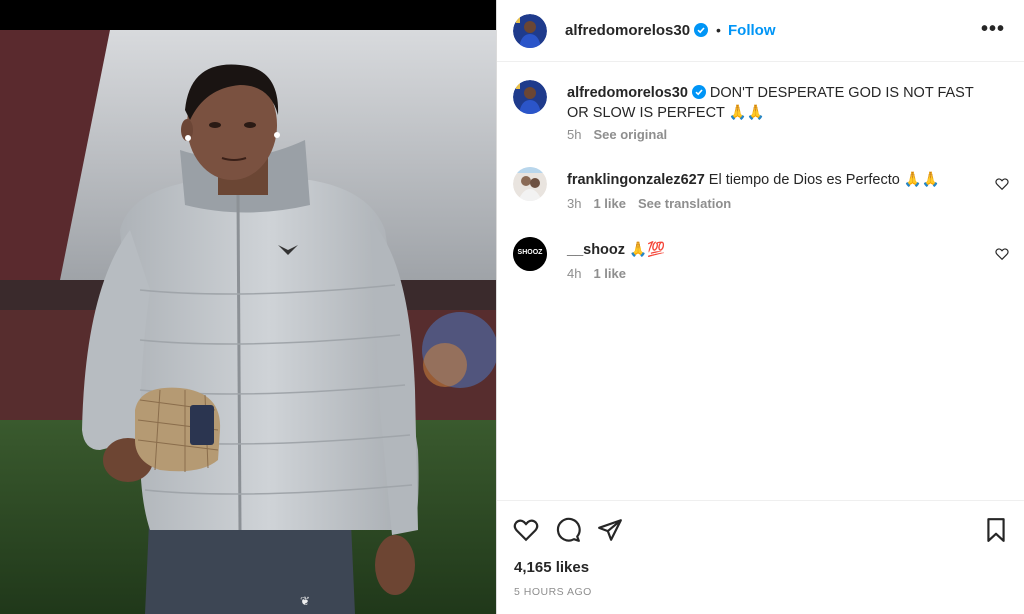 This screenshot has width=1024, height=614. What do you see at coordinates (921, 180) in the screenshot?
I see `comment-emoji: 🙏🙏` at bounding box center [921, 180].